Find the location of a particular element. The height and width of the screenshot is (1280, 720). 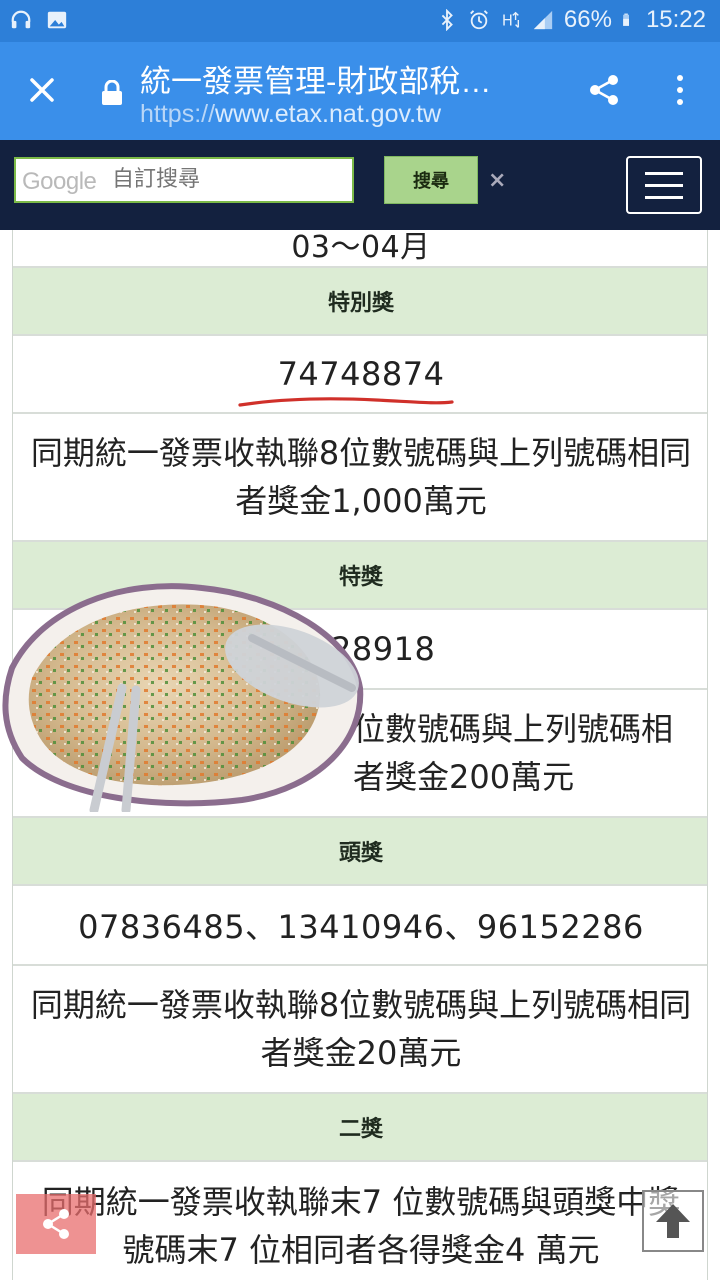

battery-percent: 66% is located at coordinates (587, 19).